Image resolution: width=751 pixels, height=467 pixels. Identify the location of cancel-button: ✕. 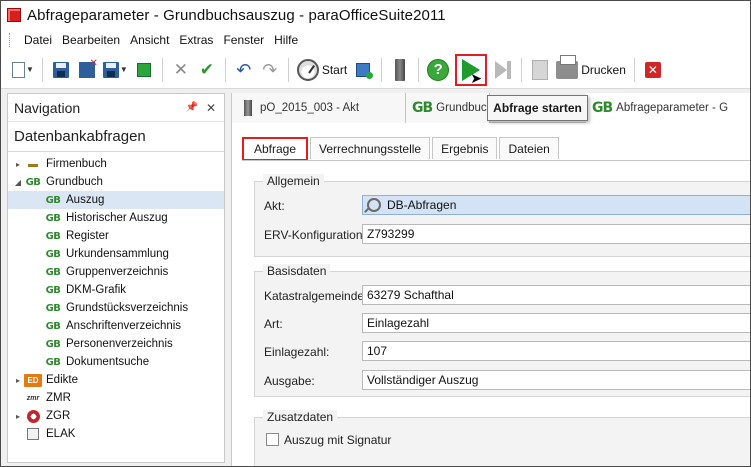
(181, 70).